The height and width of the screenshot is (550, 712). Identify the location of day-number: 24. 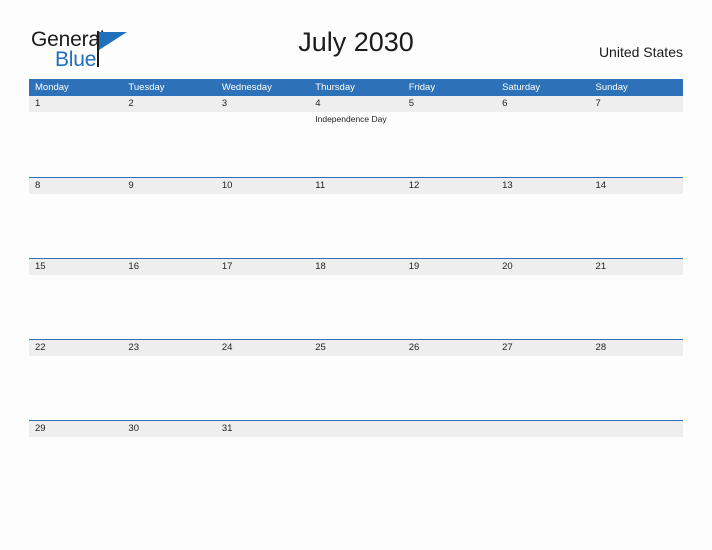
(227, 347).